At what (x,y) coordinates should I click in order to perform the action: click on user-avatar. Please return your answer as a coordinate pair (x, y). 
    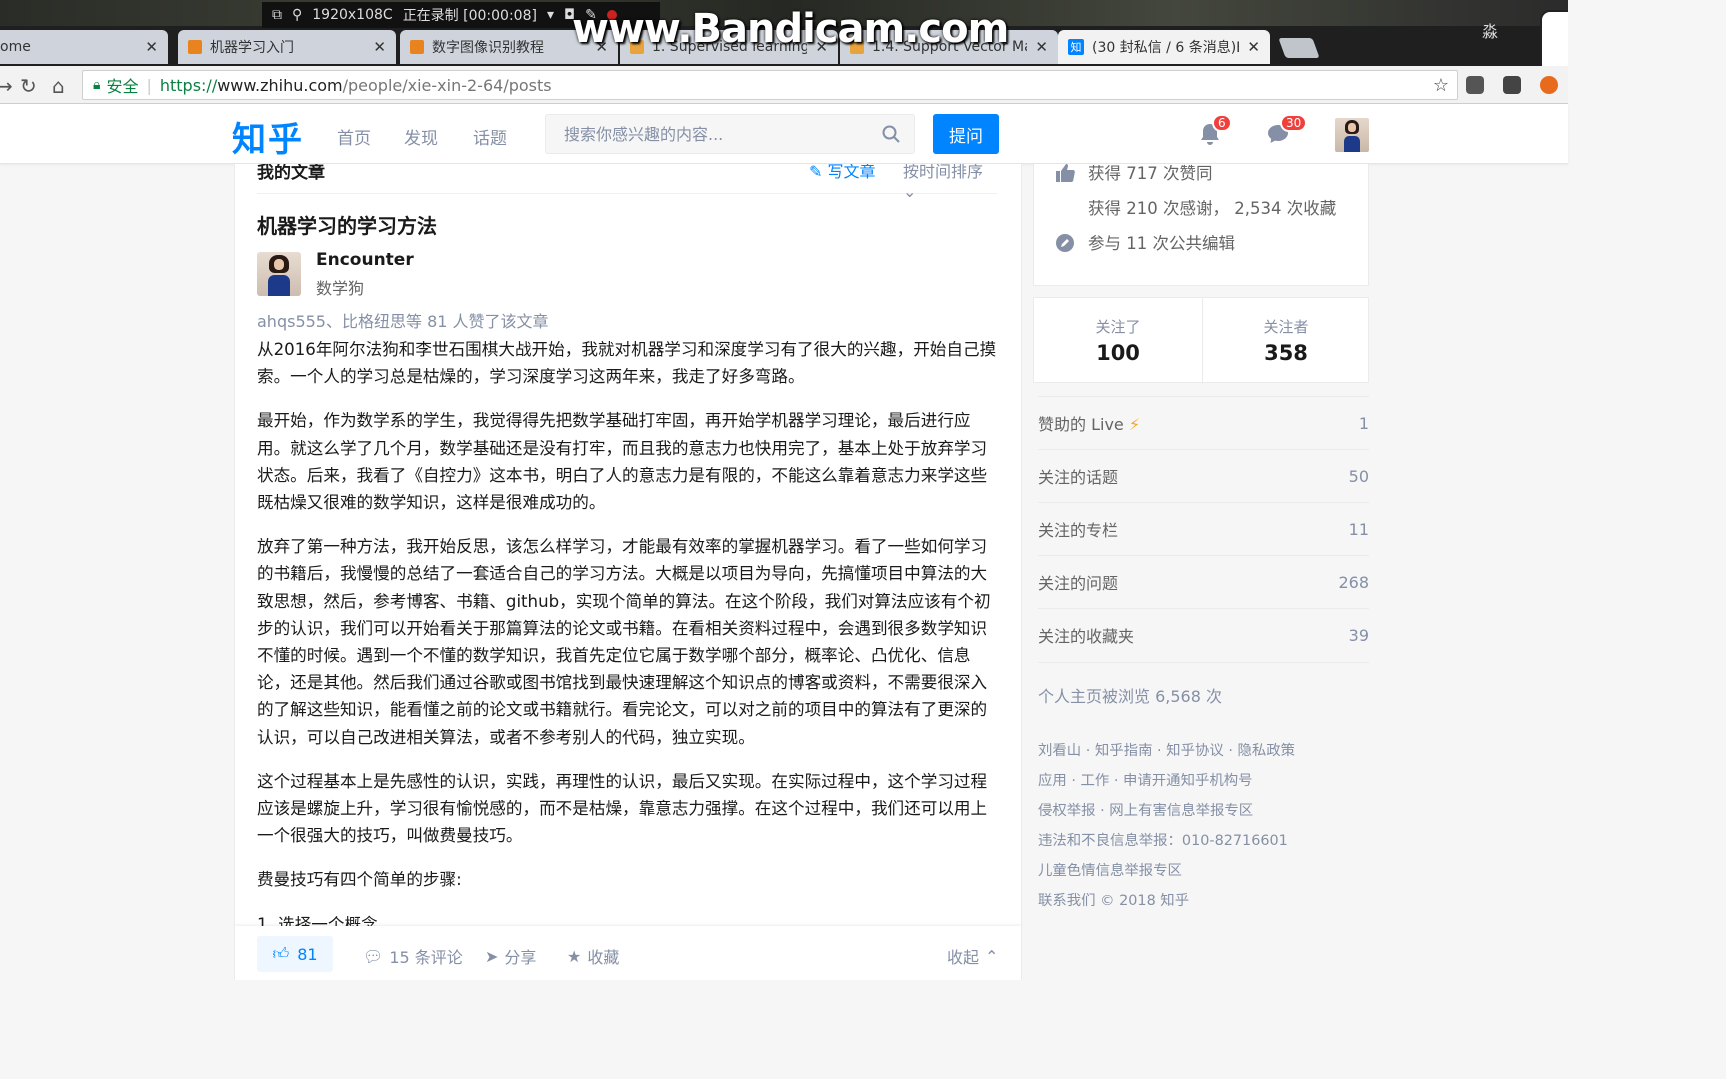
    Looking at the image, I should click on (1352, 135).